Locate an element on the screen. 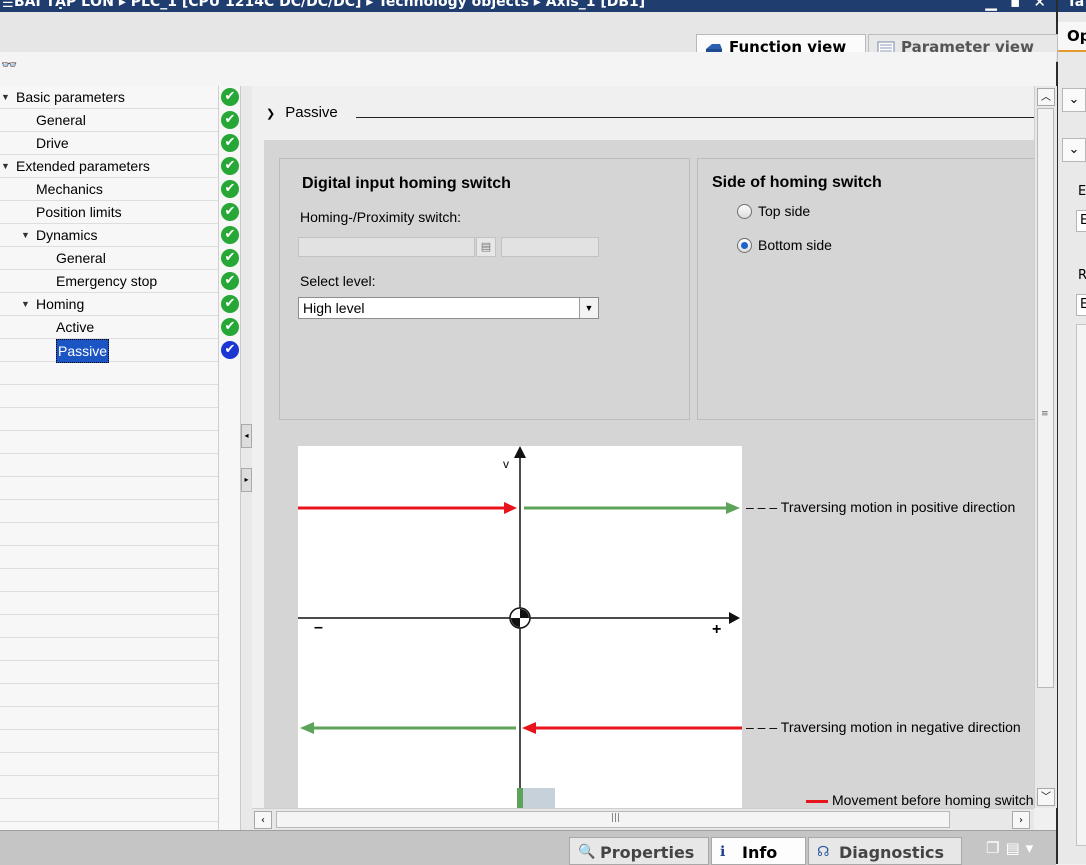 The width and height of the screenshot is (1086, 865). status-column: ✔ ✔ ✔ ✔ ✔ ✔ ✔ ✔ ✔ ✔ ✔ ✔ is located at coordinates (229, 458).